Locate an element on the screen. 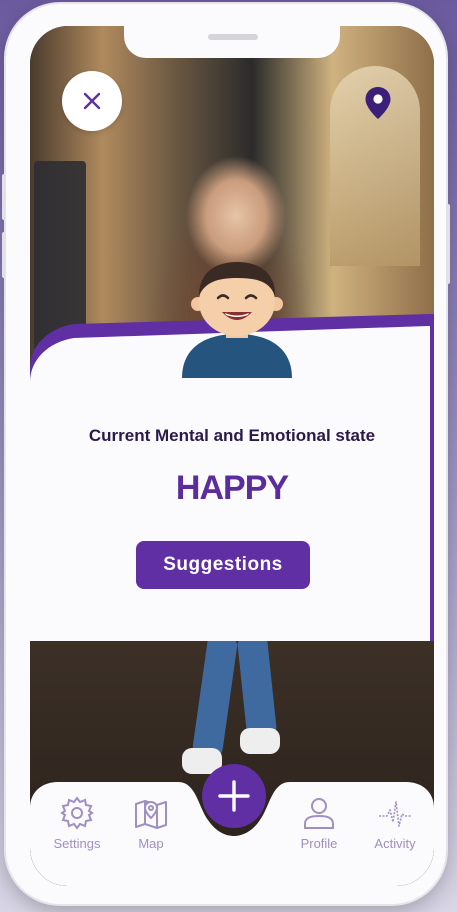 Image resolution: width=457 pixels, height=912 pixels. tab-map-label: Map is located at coordinates (151, 843).